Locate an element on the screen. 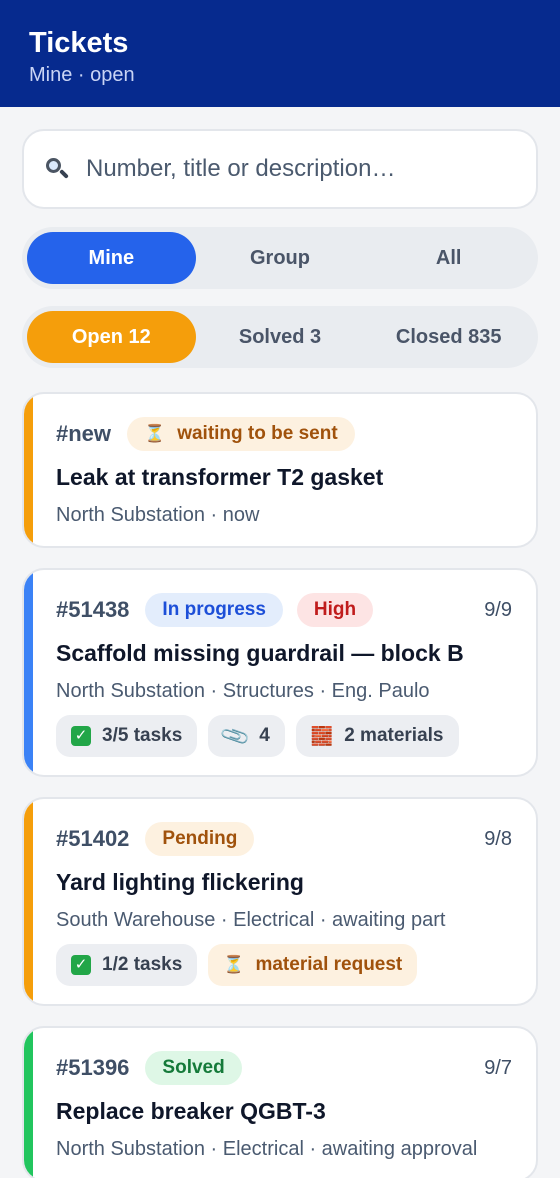 This screenshot has width=560, height=1178. search-bar is located at coordinates (280, 169).